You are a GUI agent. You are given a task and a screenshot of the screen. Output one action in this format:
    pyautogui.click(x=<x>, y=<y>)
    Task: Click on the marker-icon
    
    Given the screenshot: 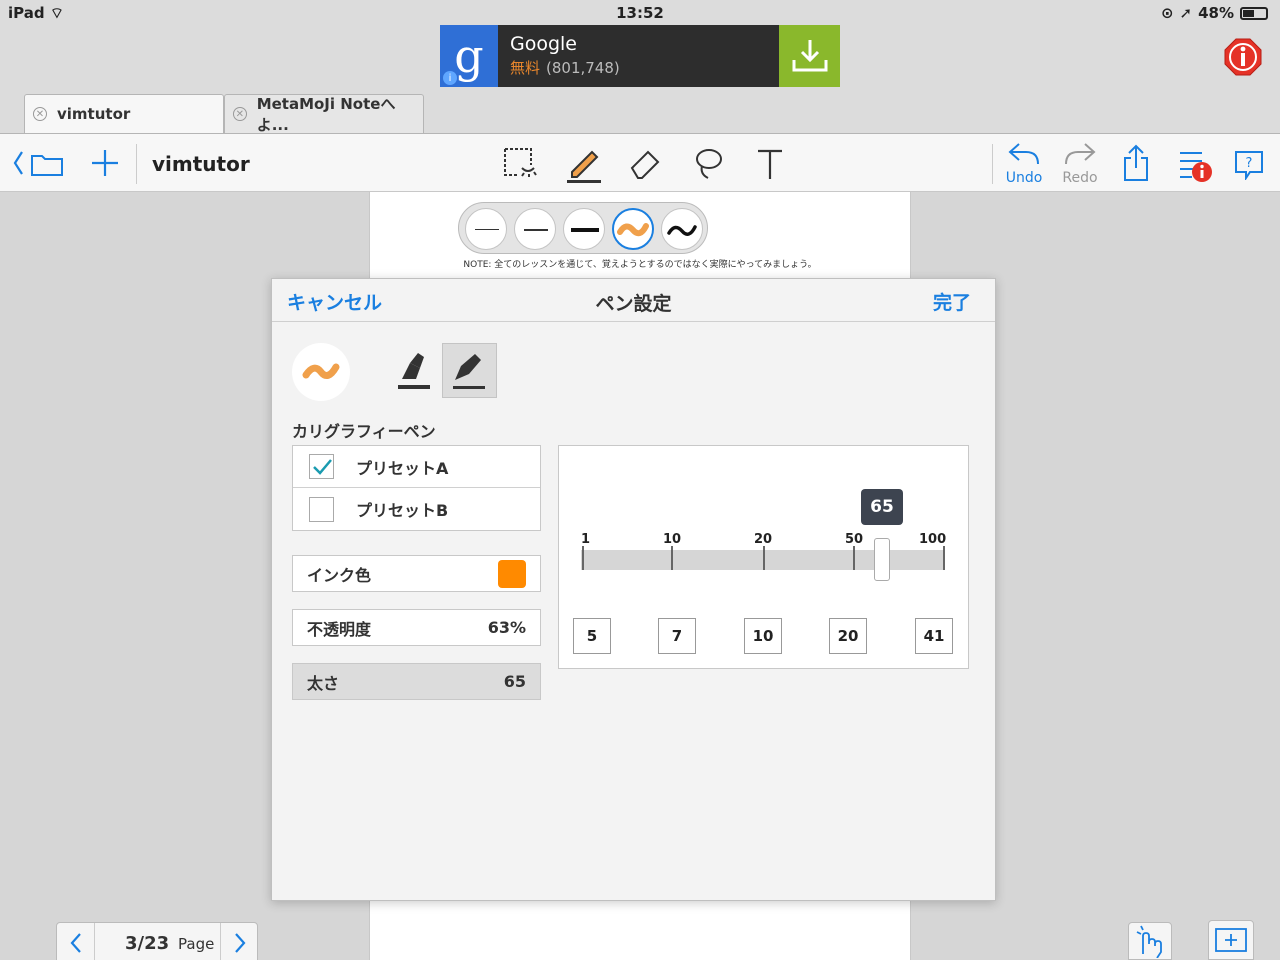 What is the action you would take?
    pyautogui.click(x=414, y=371)
    